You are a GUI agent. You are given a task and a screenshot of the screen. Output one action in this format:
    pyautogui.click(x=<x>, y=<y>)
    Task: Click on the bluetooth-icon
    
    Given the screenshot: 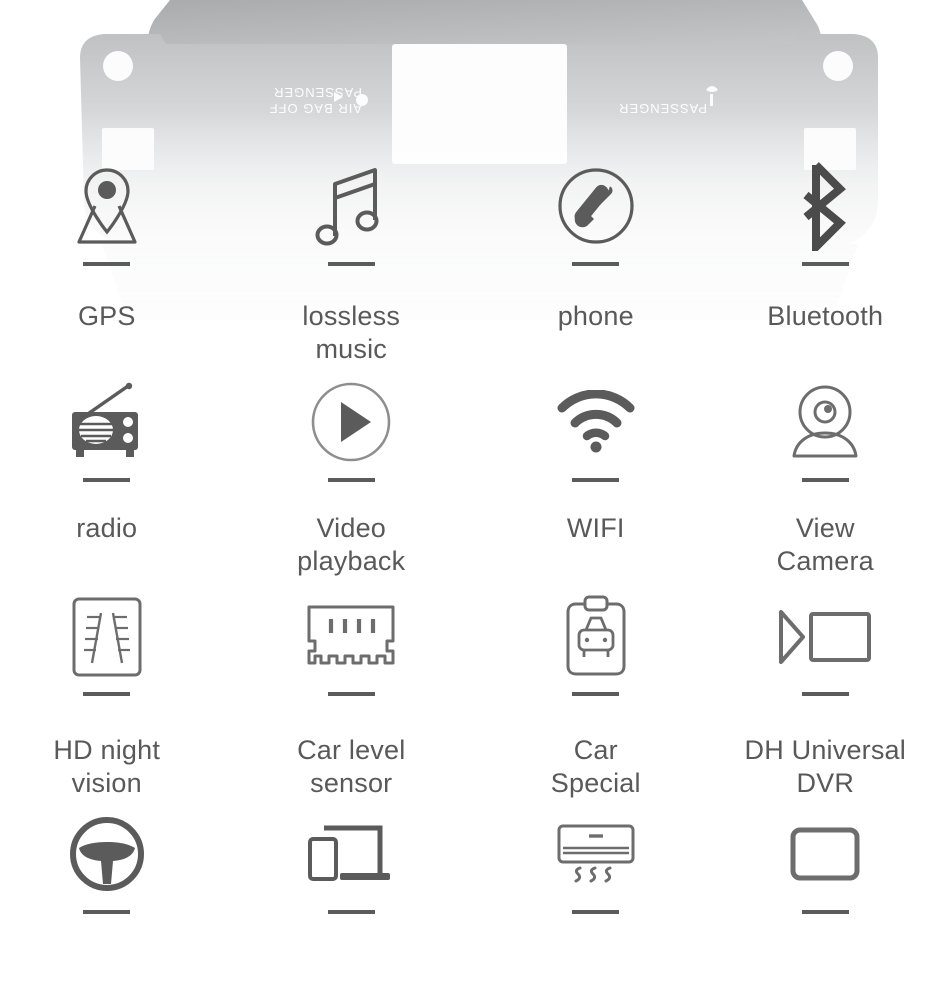 What is the action you would take?
    pyautogui.click(x=825, y=206)
    